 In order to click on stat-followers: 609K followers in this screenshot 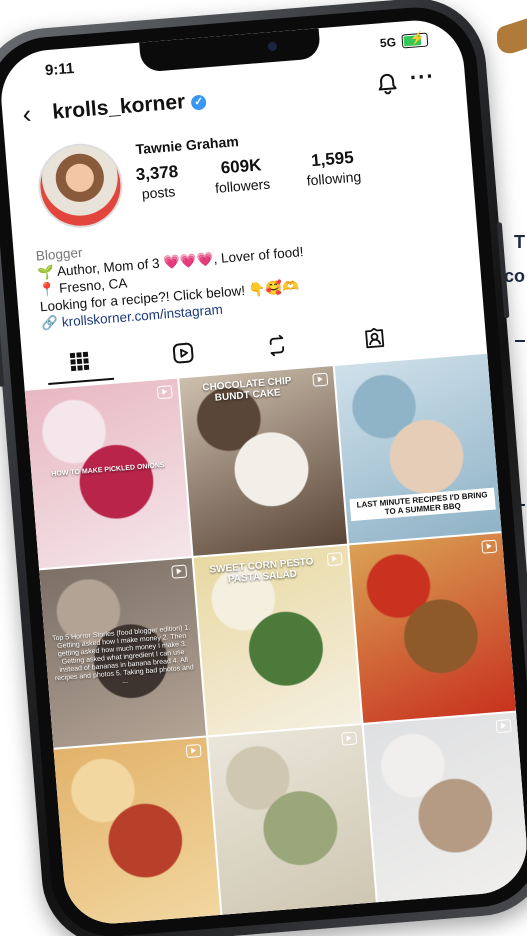, I will do `click(242, 175)`.